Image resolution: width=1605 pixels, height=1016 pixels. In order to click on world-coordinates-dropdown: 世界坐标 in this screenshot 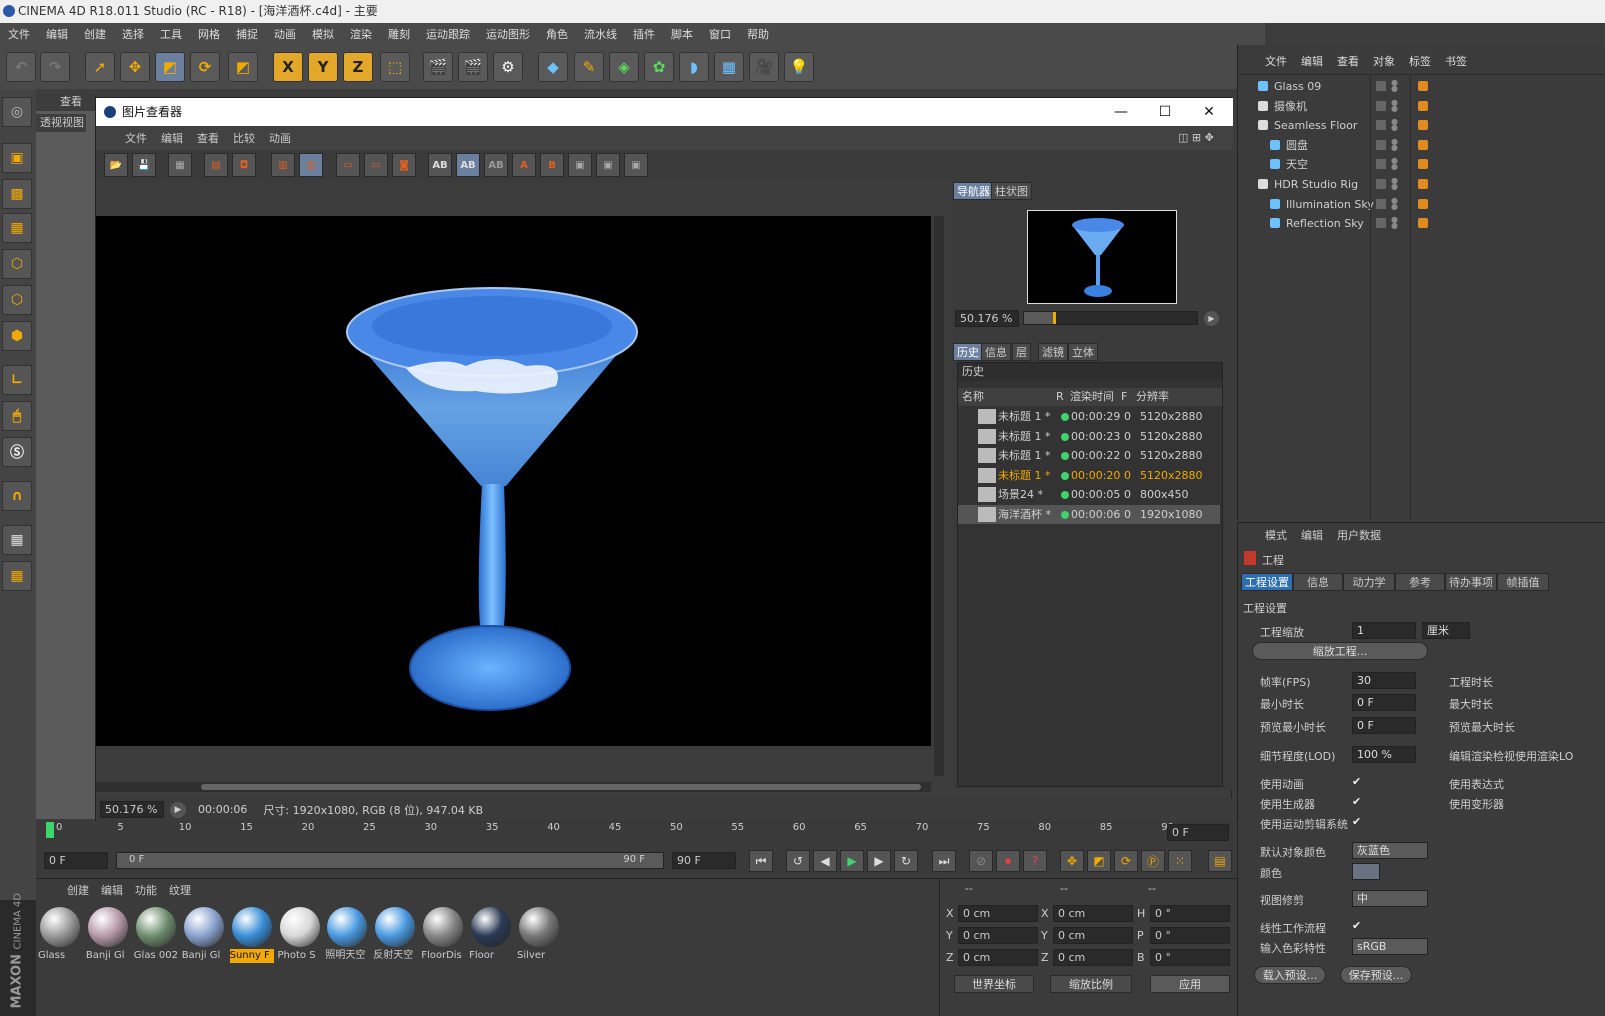, I will do `click(994, 984)`.